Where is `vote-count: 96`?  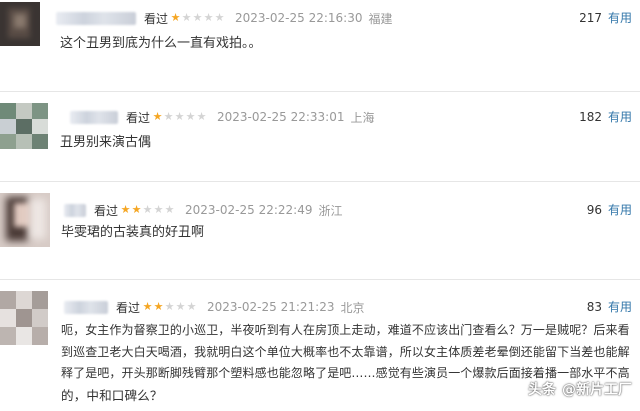 vote-count: 96 is located at coordinates (594, 209).